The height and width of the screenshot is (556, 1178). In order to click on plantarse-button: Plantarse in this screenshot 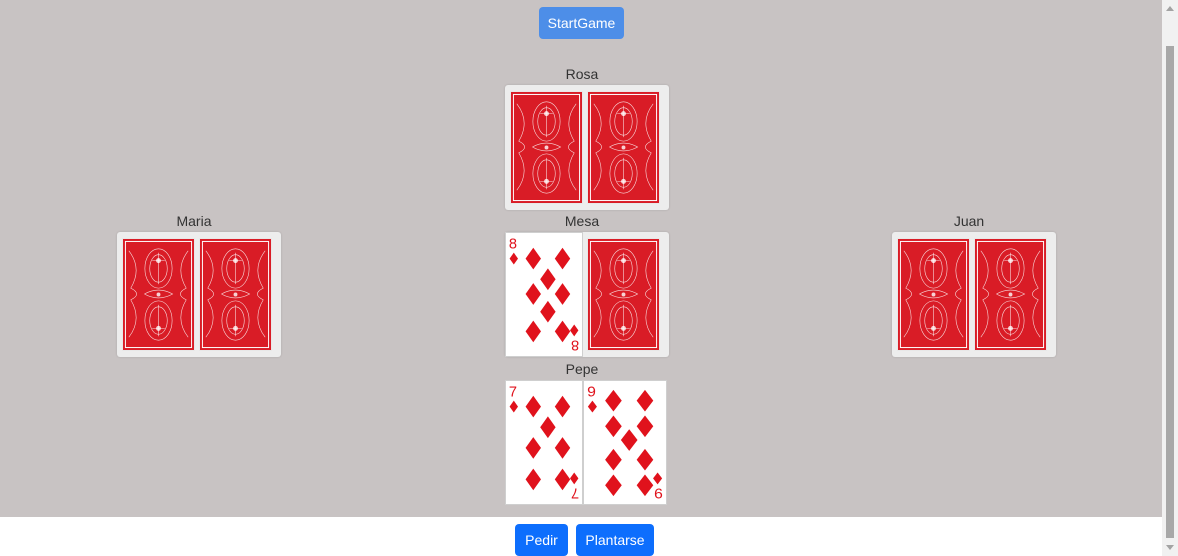, I will do `click(615, 540)`.